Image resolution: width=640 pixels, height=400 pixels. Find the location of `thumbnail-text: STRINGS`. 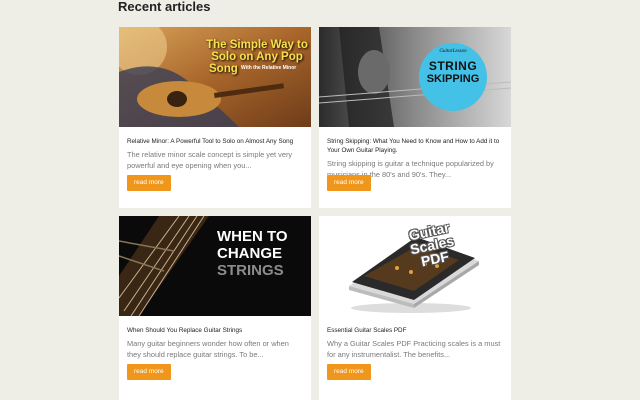

thumbnail-text: STRINGS is located at coordinates (250, 270).